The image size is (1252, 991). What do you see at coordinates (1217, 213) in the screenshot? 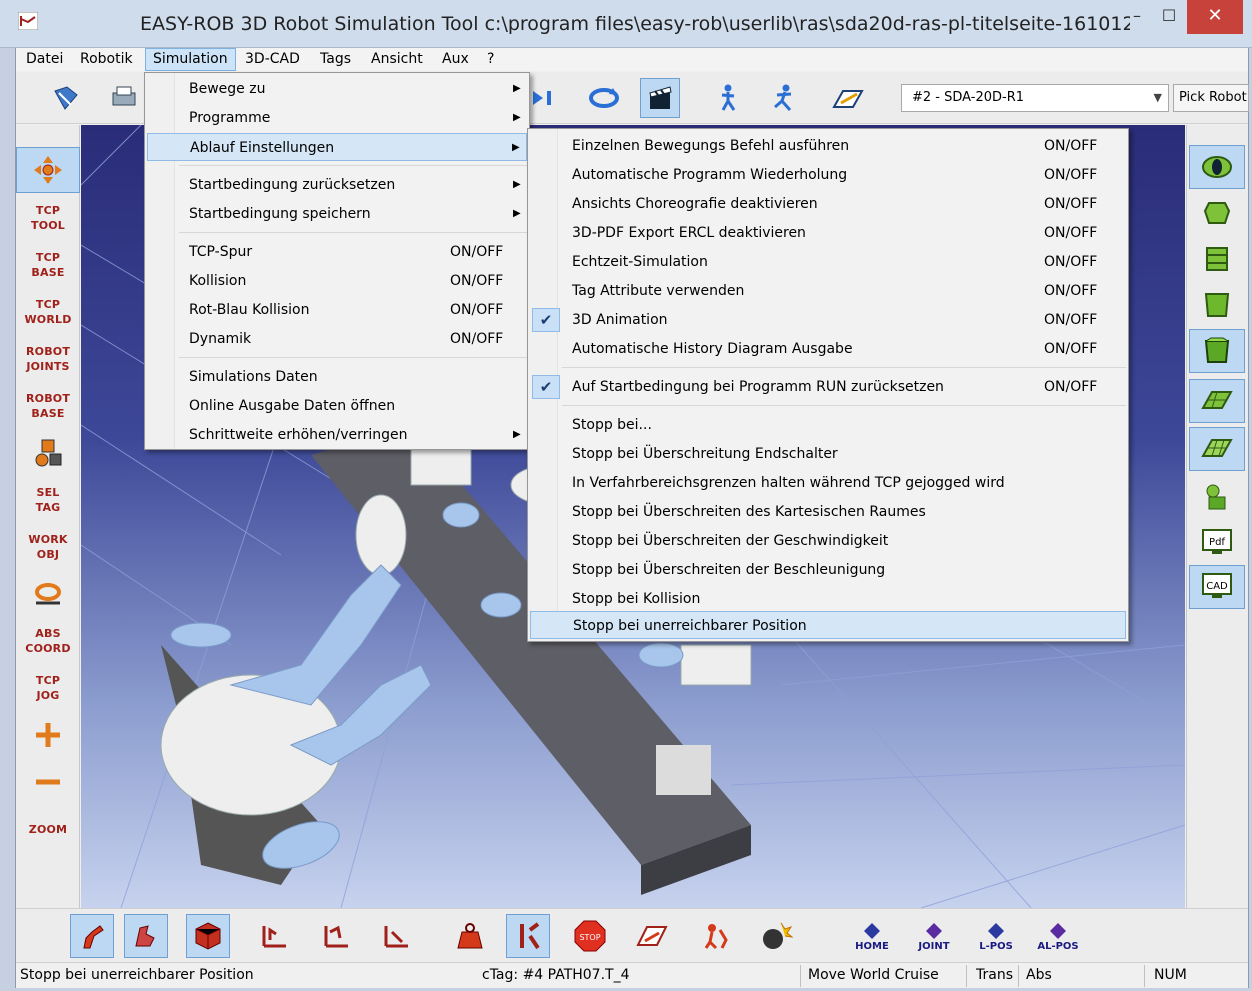
I see `box-frame-icon` at bounding box center [1217, 213].